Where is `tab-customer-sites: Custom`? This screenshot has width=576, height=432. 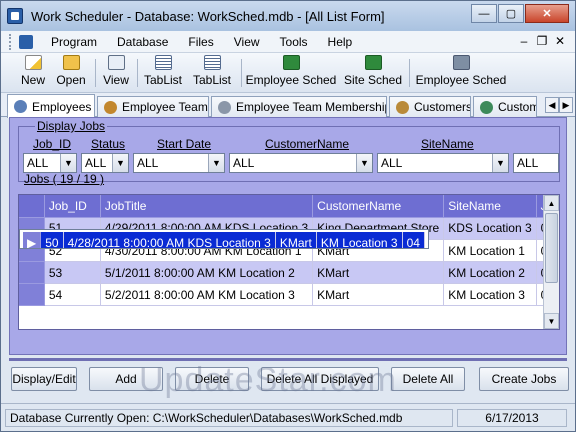 tab-customer-sites: Custom is located at coordinates (505, 106).